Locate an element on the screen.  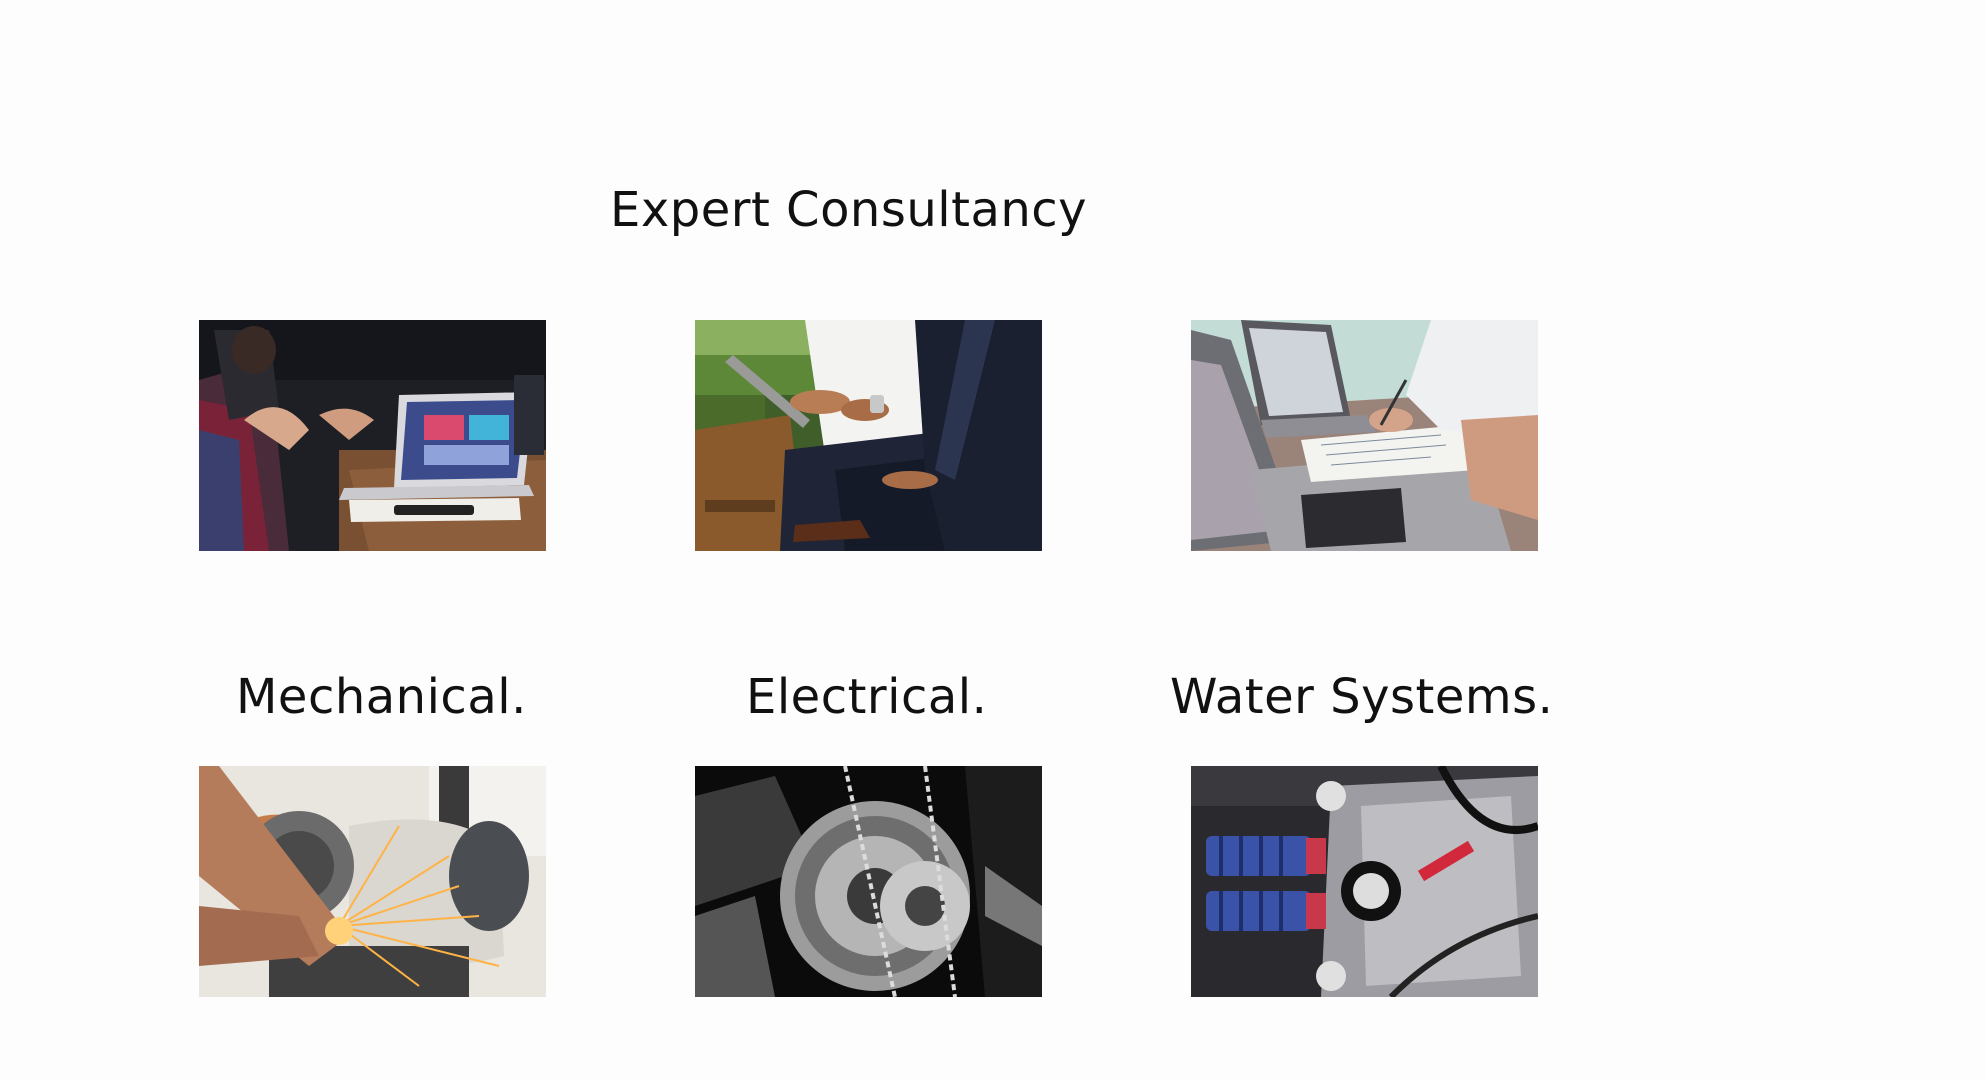
engine-suspension-parts-photo is located at coordinates (1364, 881).